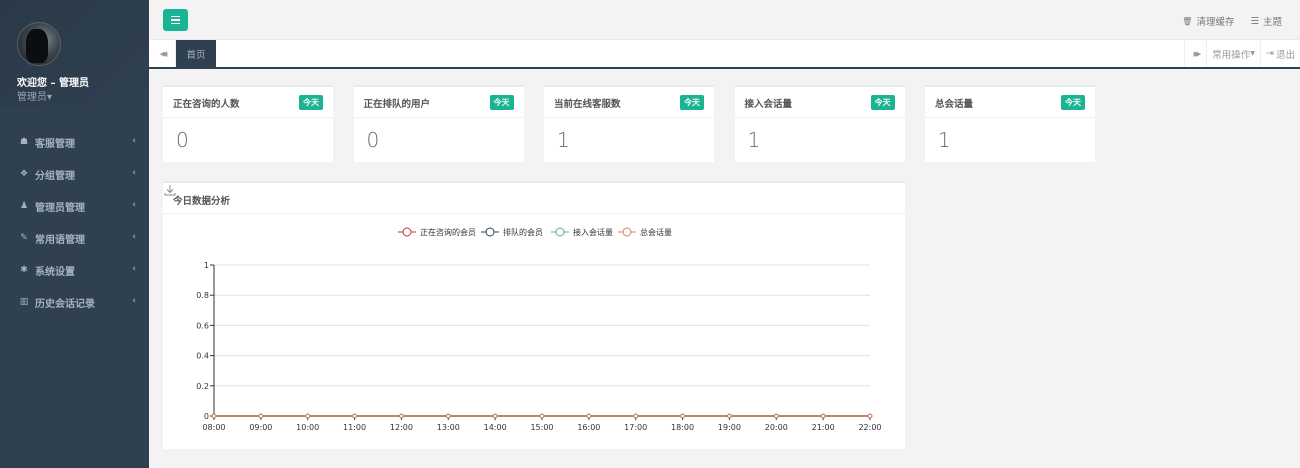 This screenshot has width=1300, height=468. What do you see at coordinates (24, 174) in the screenshot?
I see `users-icon: ❖` at bounding box center [24, 174].